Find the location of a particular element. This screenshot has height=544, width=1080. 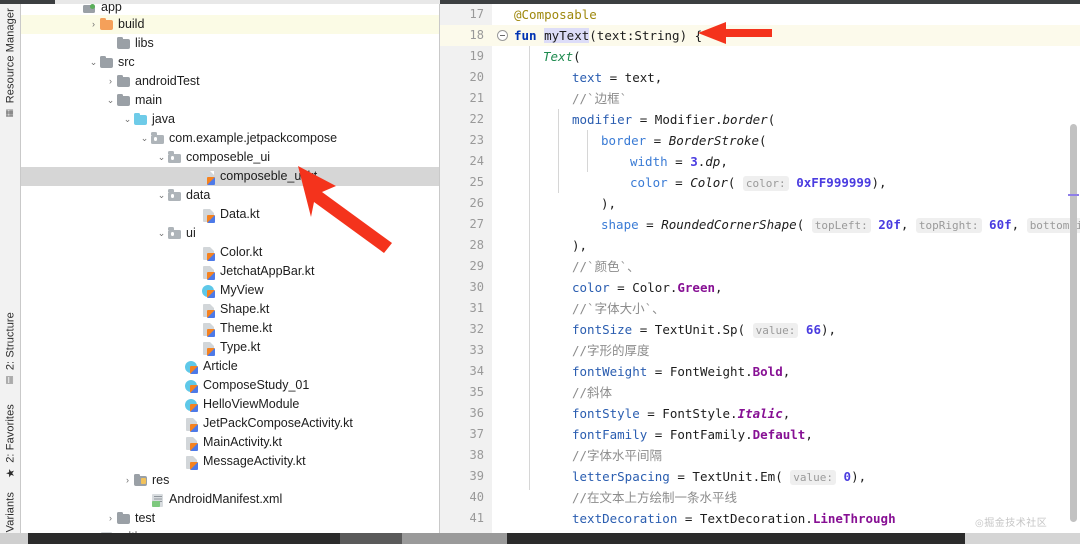

code-line: 33 //字形的厚度 is located at coordinates (760, 350).